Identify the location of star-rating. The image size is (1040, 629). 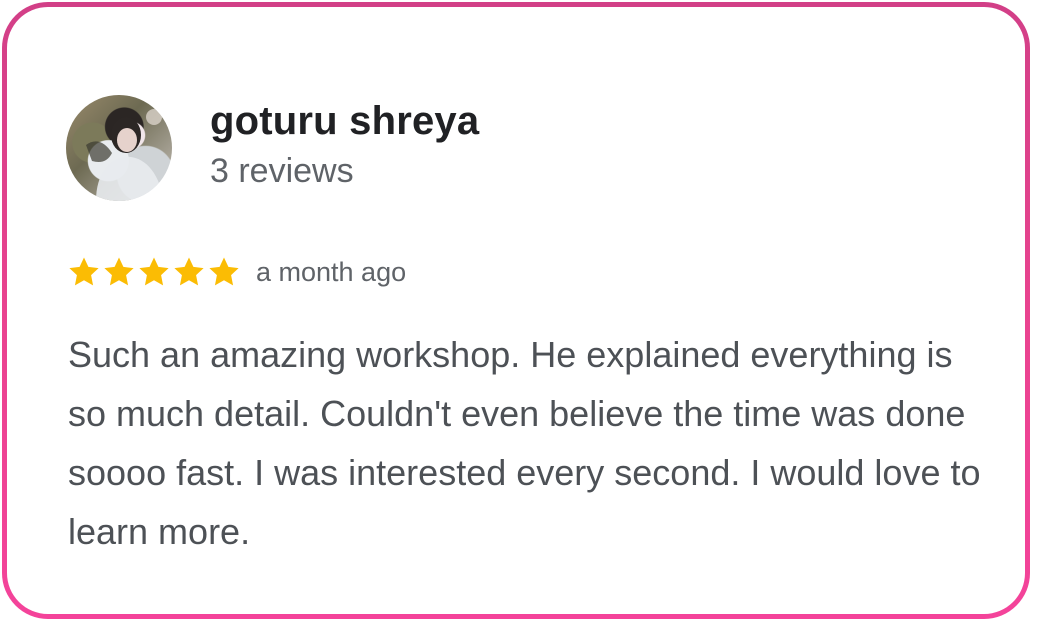
(154, 272).